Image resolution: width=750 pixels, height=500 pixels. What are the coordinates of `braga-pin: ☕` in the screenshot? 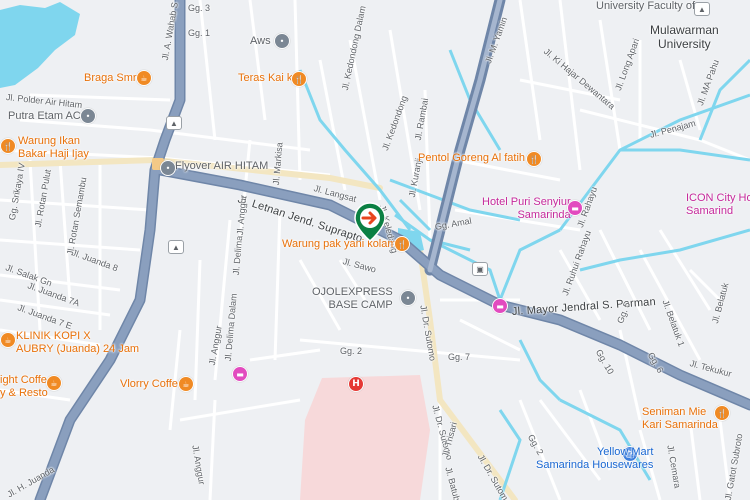 It's located at (144, 78).